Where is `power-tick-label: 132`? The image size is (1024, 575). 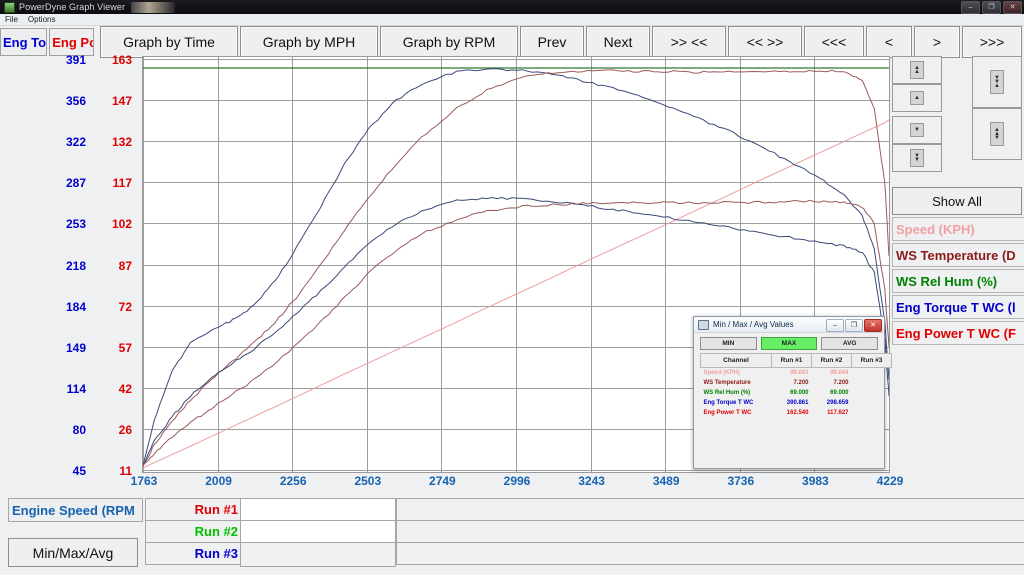 power-tick-label: 132 is located at coordinates (121, 142).